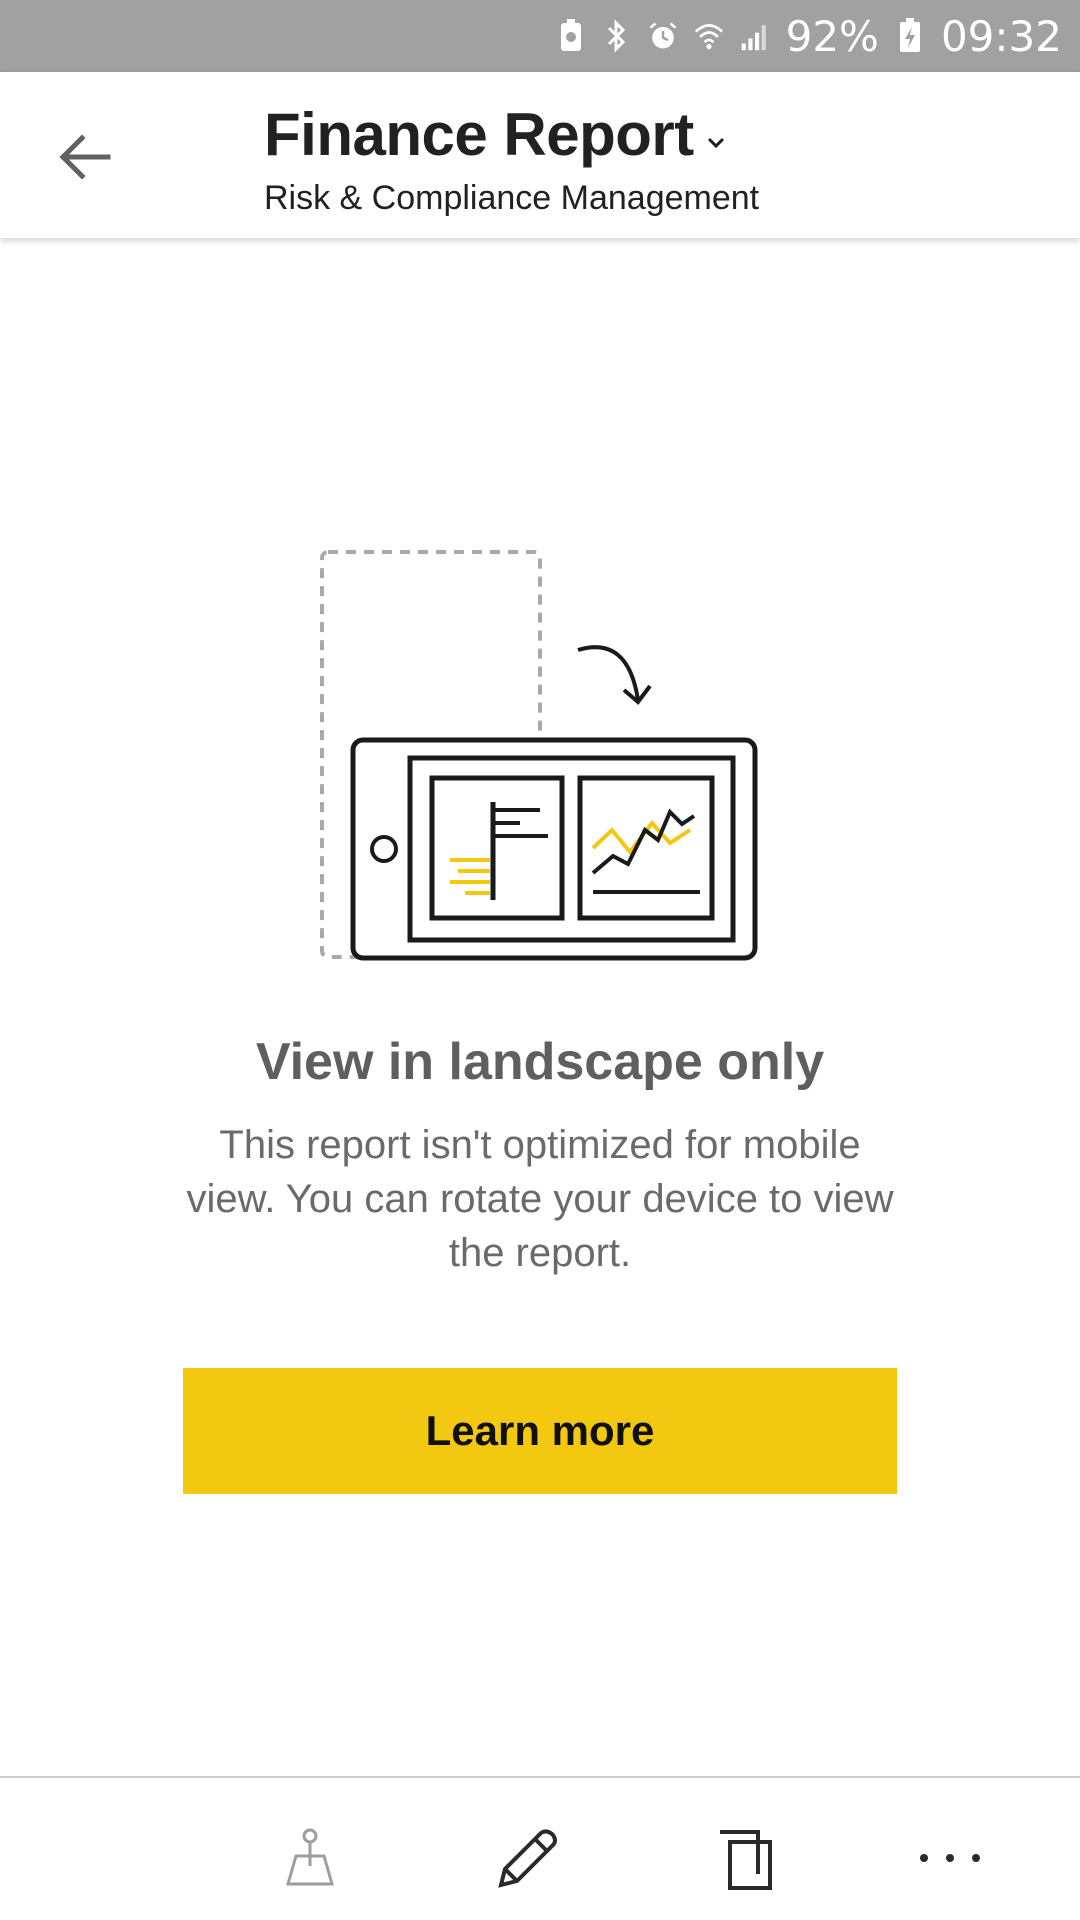  I want to click on page-subtitle: Risk & Compliance Management, so click(512, 198).